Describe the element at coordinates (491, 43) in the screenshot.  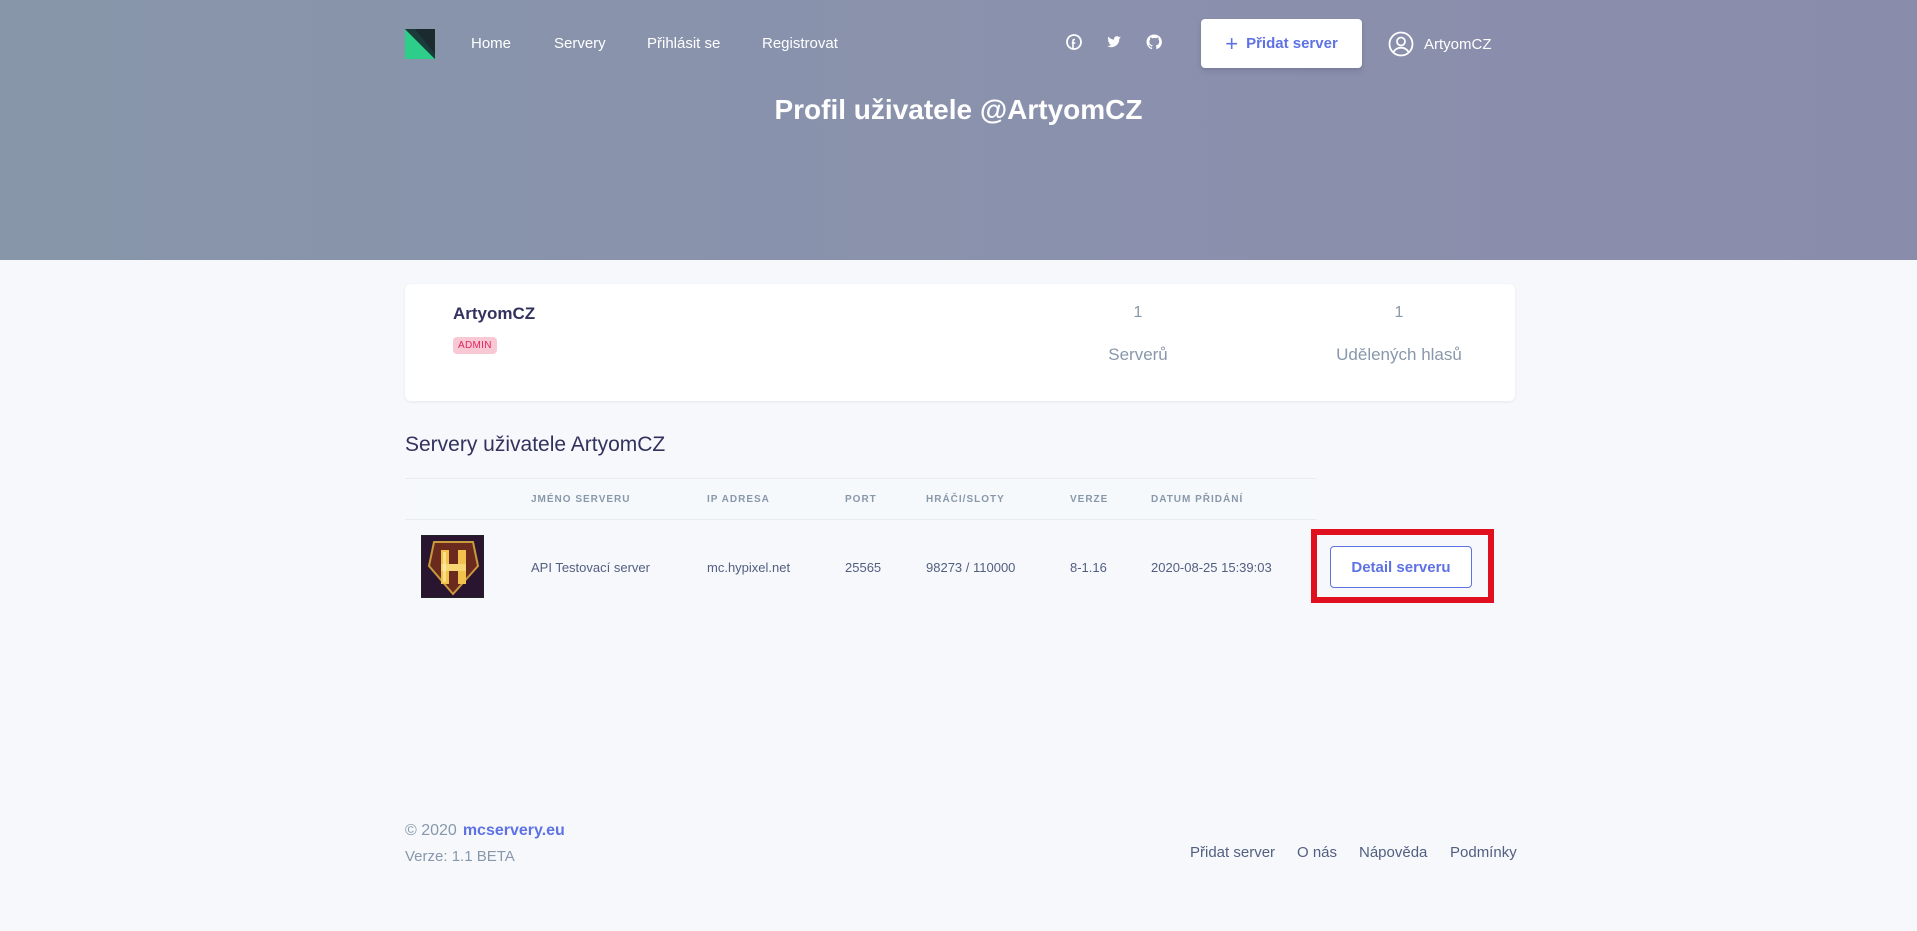
I see `nav-home-link: Home` at that location.